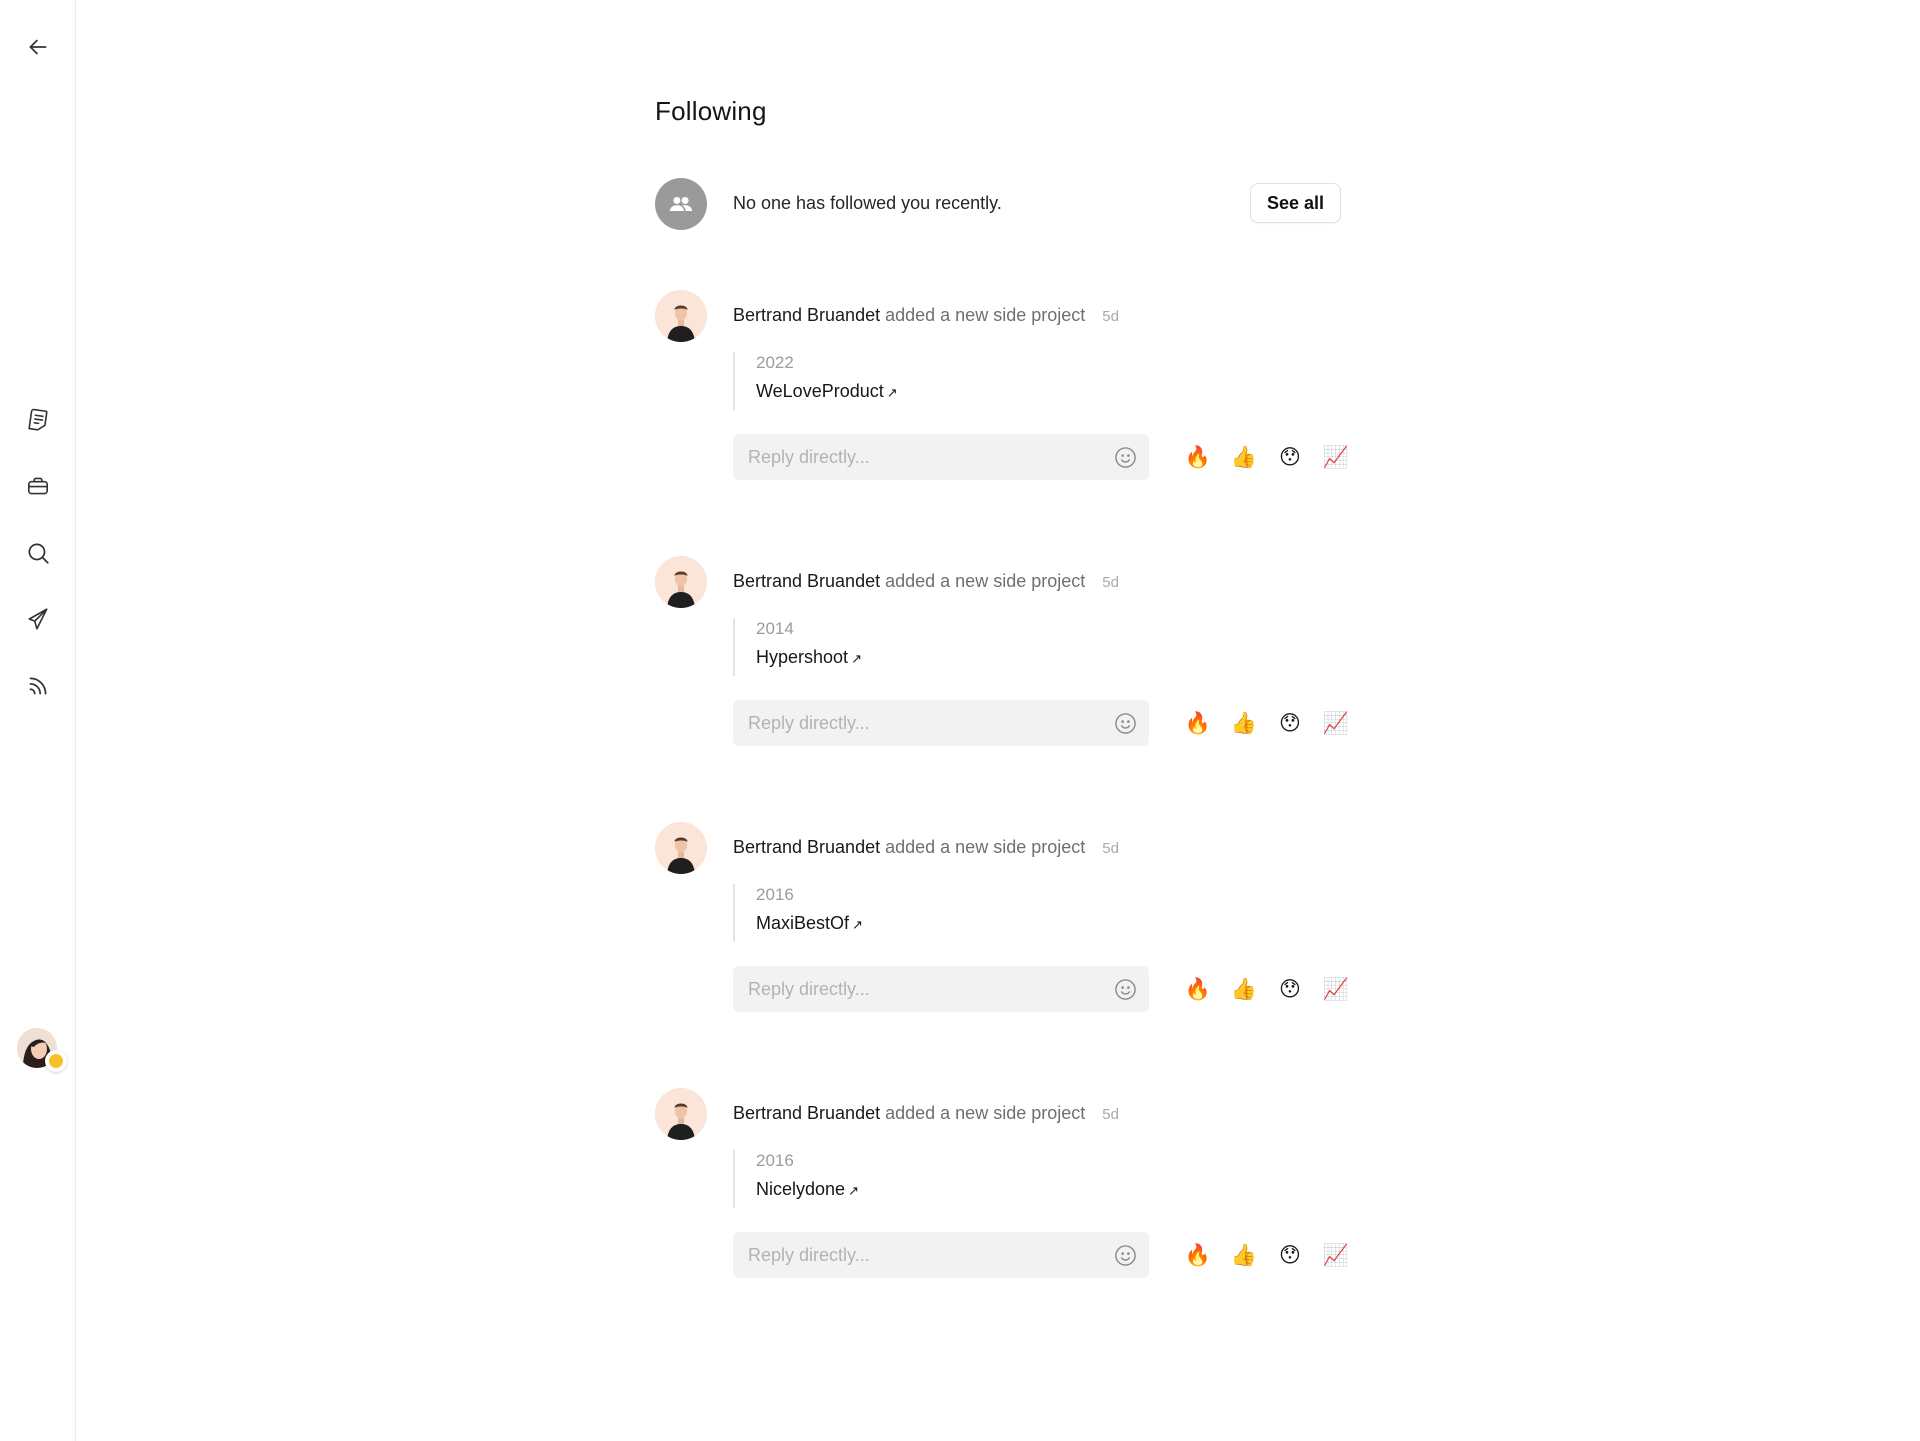  I want to click on project-year: 2022, so click(775, 362).